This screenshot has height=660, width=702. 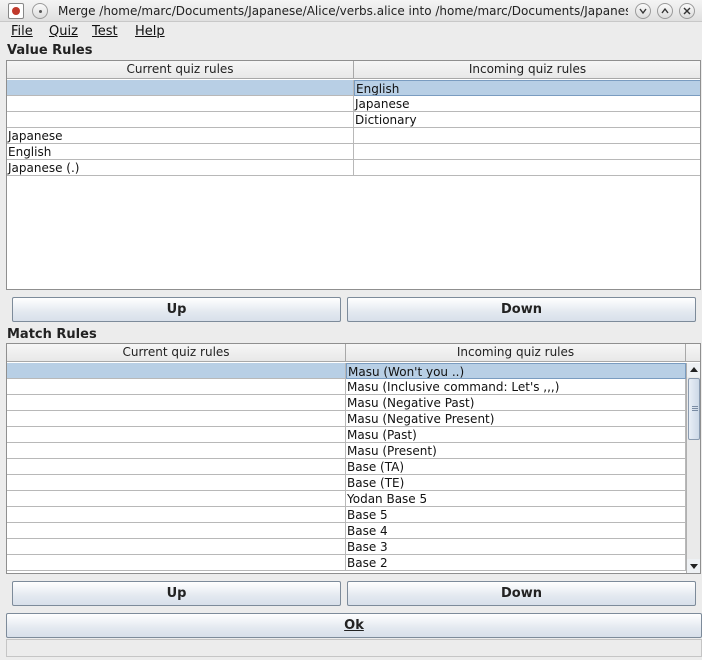 What do you see at coordinates (521, 593) in the screenshot?
I see `match-rules-down-button: Down` at bounding box center [521, 593].